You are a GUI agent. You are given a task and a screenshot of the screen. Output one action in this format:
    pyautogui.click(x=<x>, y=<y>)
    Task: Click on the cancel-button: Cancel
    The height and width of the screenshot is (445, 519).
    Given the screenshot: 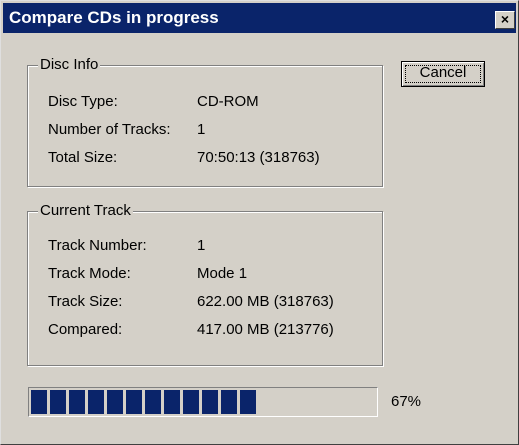 What is the action you would take?
    pyautogui.click(x=443, y=74)
    